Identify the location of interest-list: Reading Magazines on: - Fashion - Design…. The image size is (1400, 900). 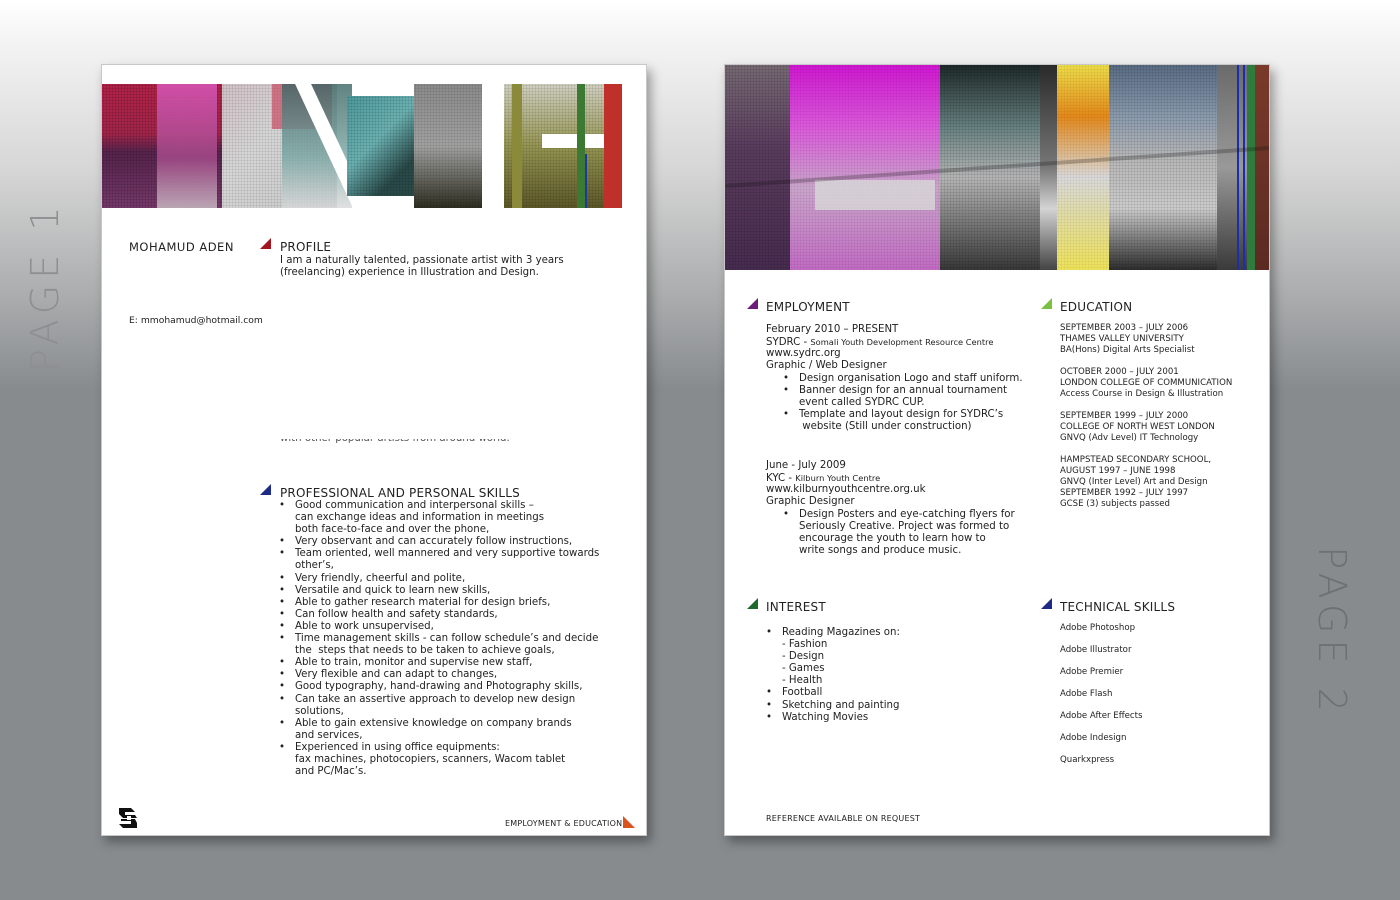
(832, 675).